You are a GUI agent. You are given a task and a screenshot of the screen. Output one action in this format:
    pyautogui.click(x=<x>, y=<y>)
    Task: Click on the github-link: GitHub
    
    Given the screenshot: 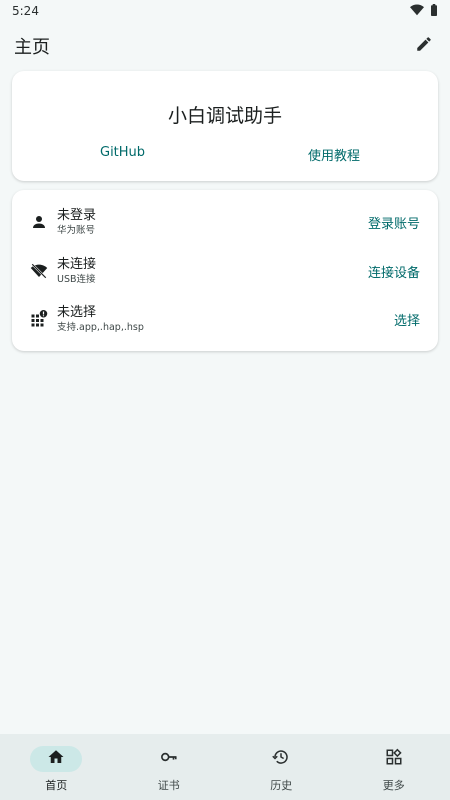 What is the action you would take?
    pyautogui.click(x=122, y=152)
    